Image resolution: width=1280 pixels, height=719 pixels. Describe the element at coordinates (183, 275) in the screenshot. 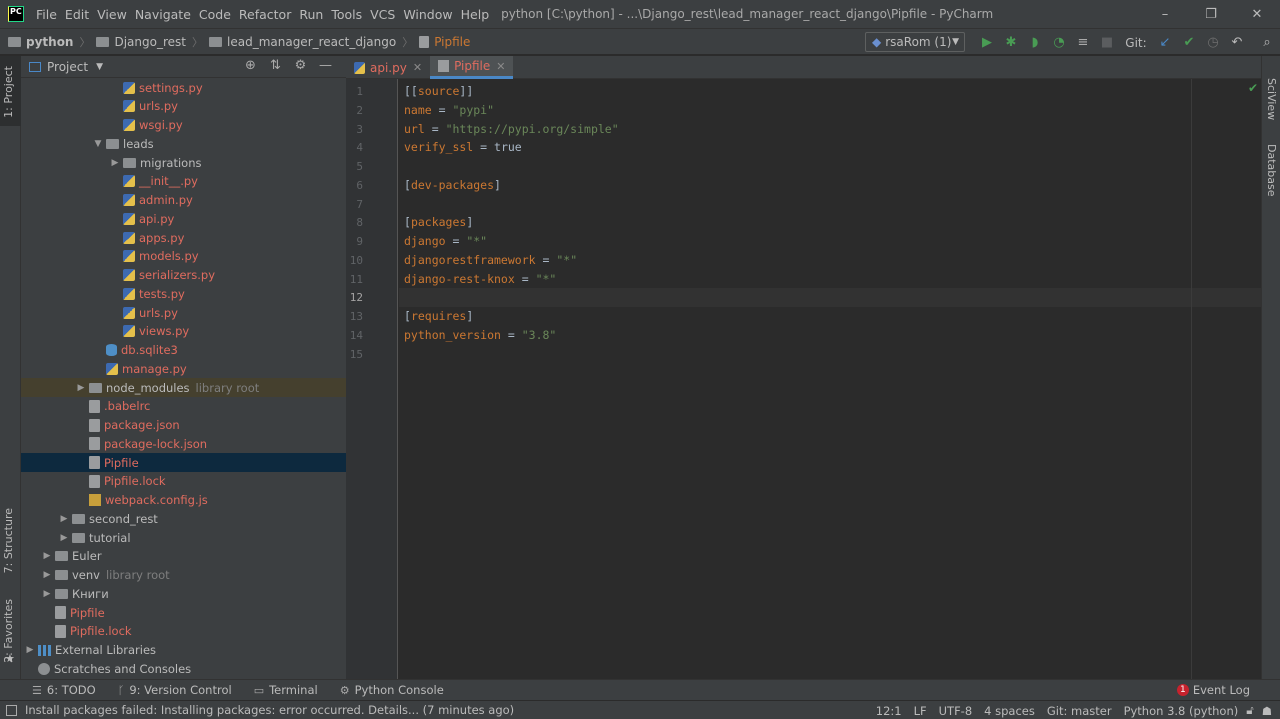

I see `tree-item: serializers.py` at that location.